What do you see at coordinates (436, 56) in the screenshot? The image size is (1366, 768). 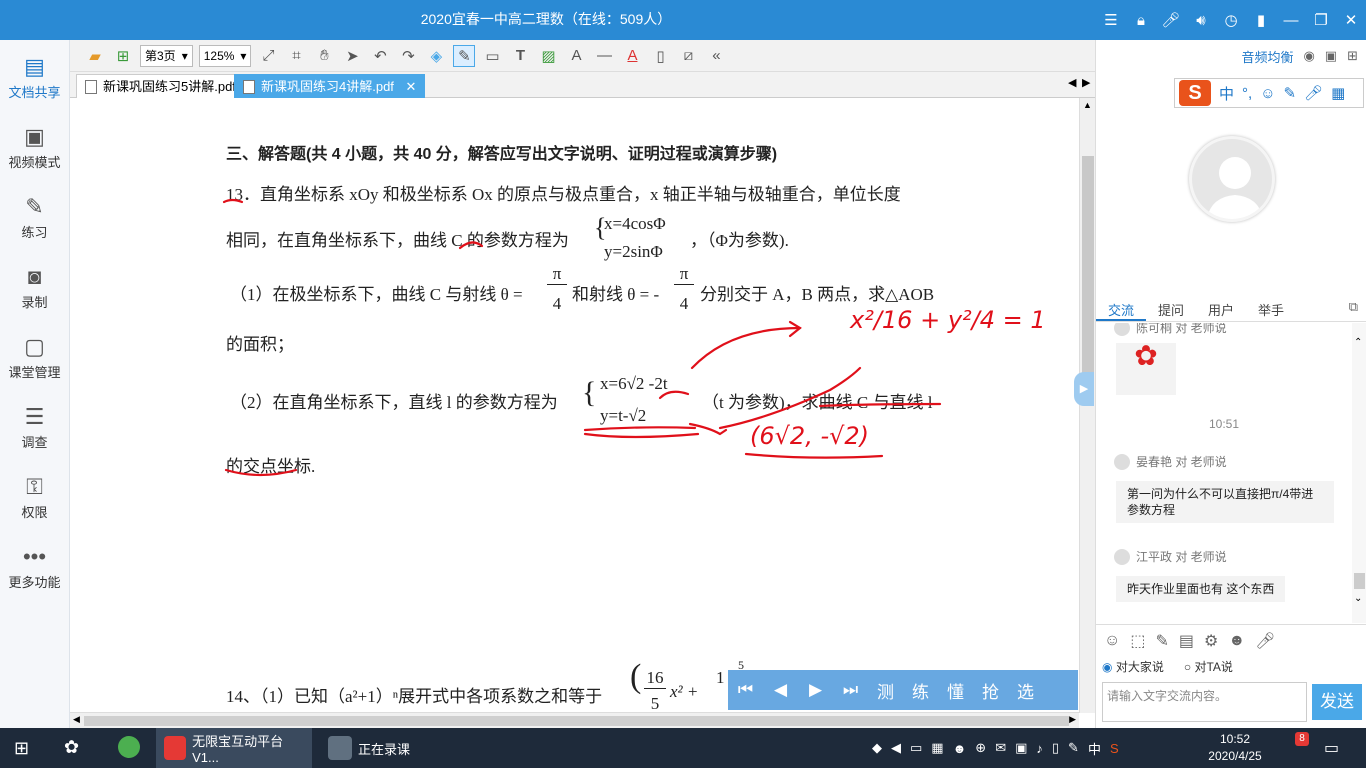 I see `eraser-icon: ◈` at bounding box center [436, 56].